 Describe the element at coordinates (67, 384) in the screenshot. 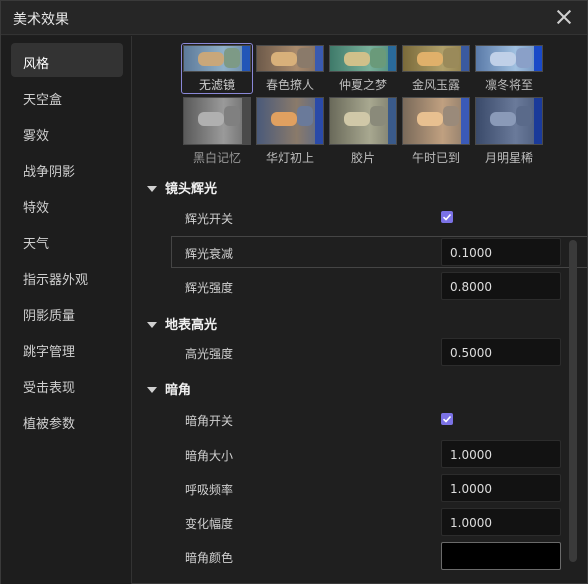

I see `sidebar-item-hit-feedback: 受击表现` at that location.